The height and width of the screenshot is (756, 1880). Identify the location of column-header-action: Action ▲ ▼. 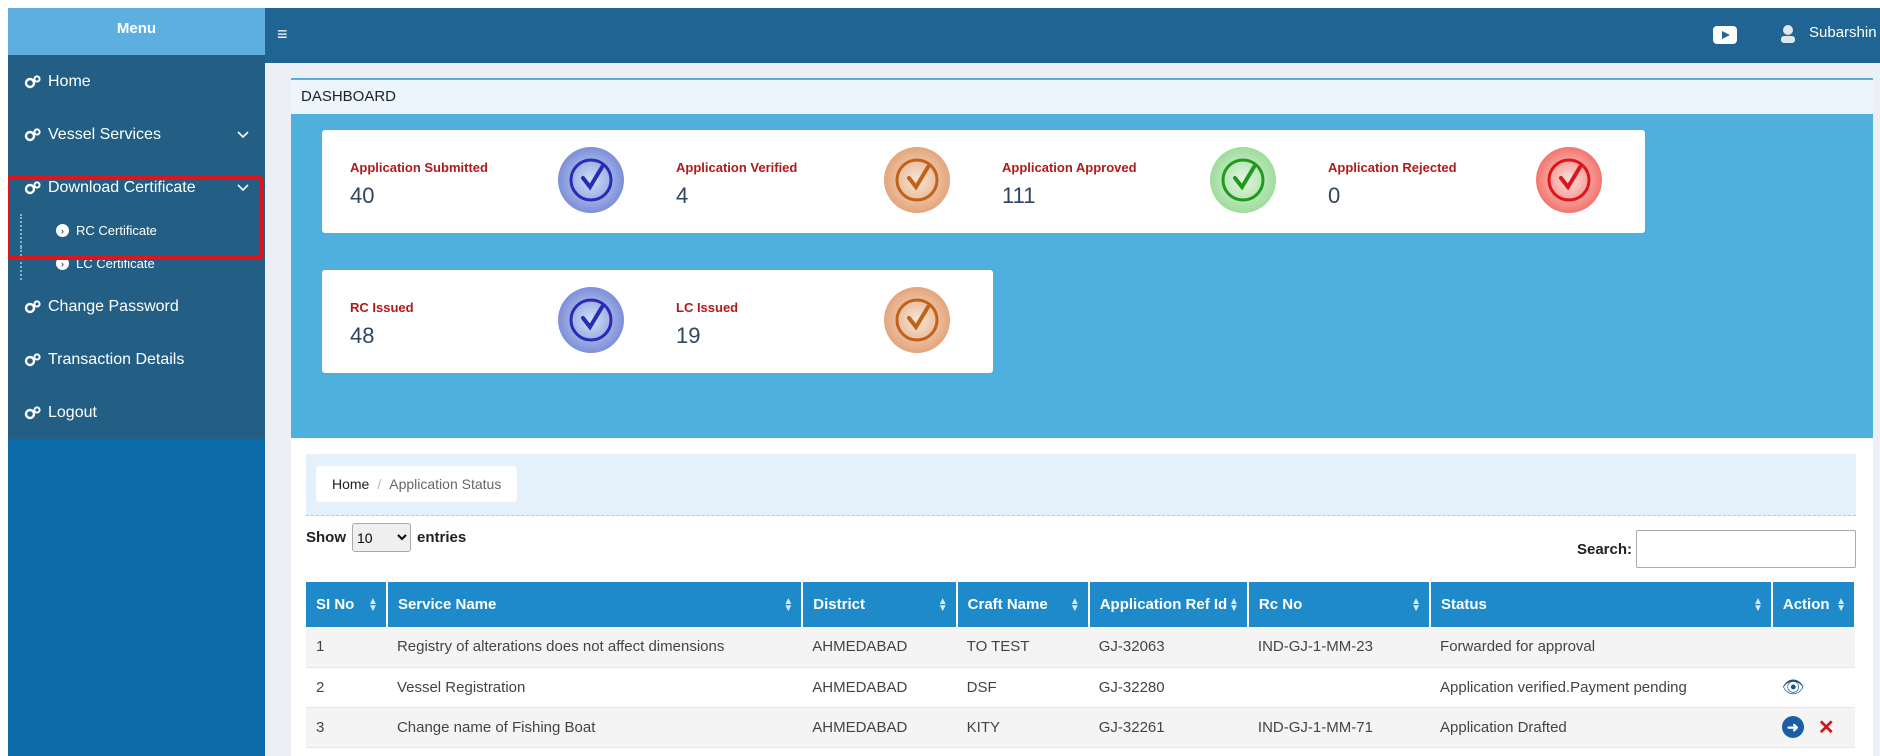
(1814, 604).